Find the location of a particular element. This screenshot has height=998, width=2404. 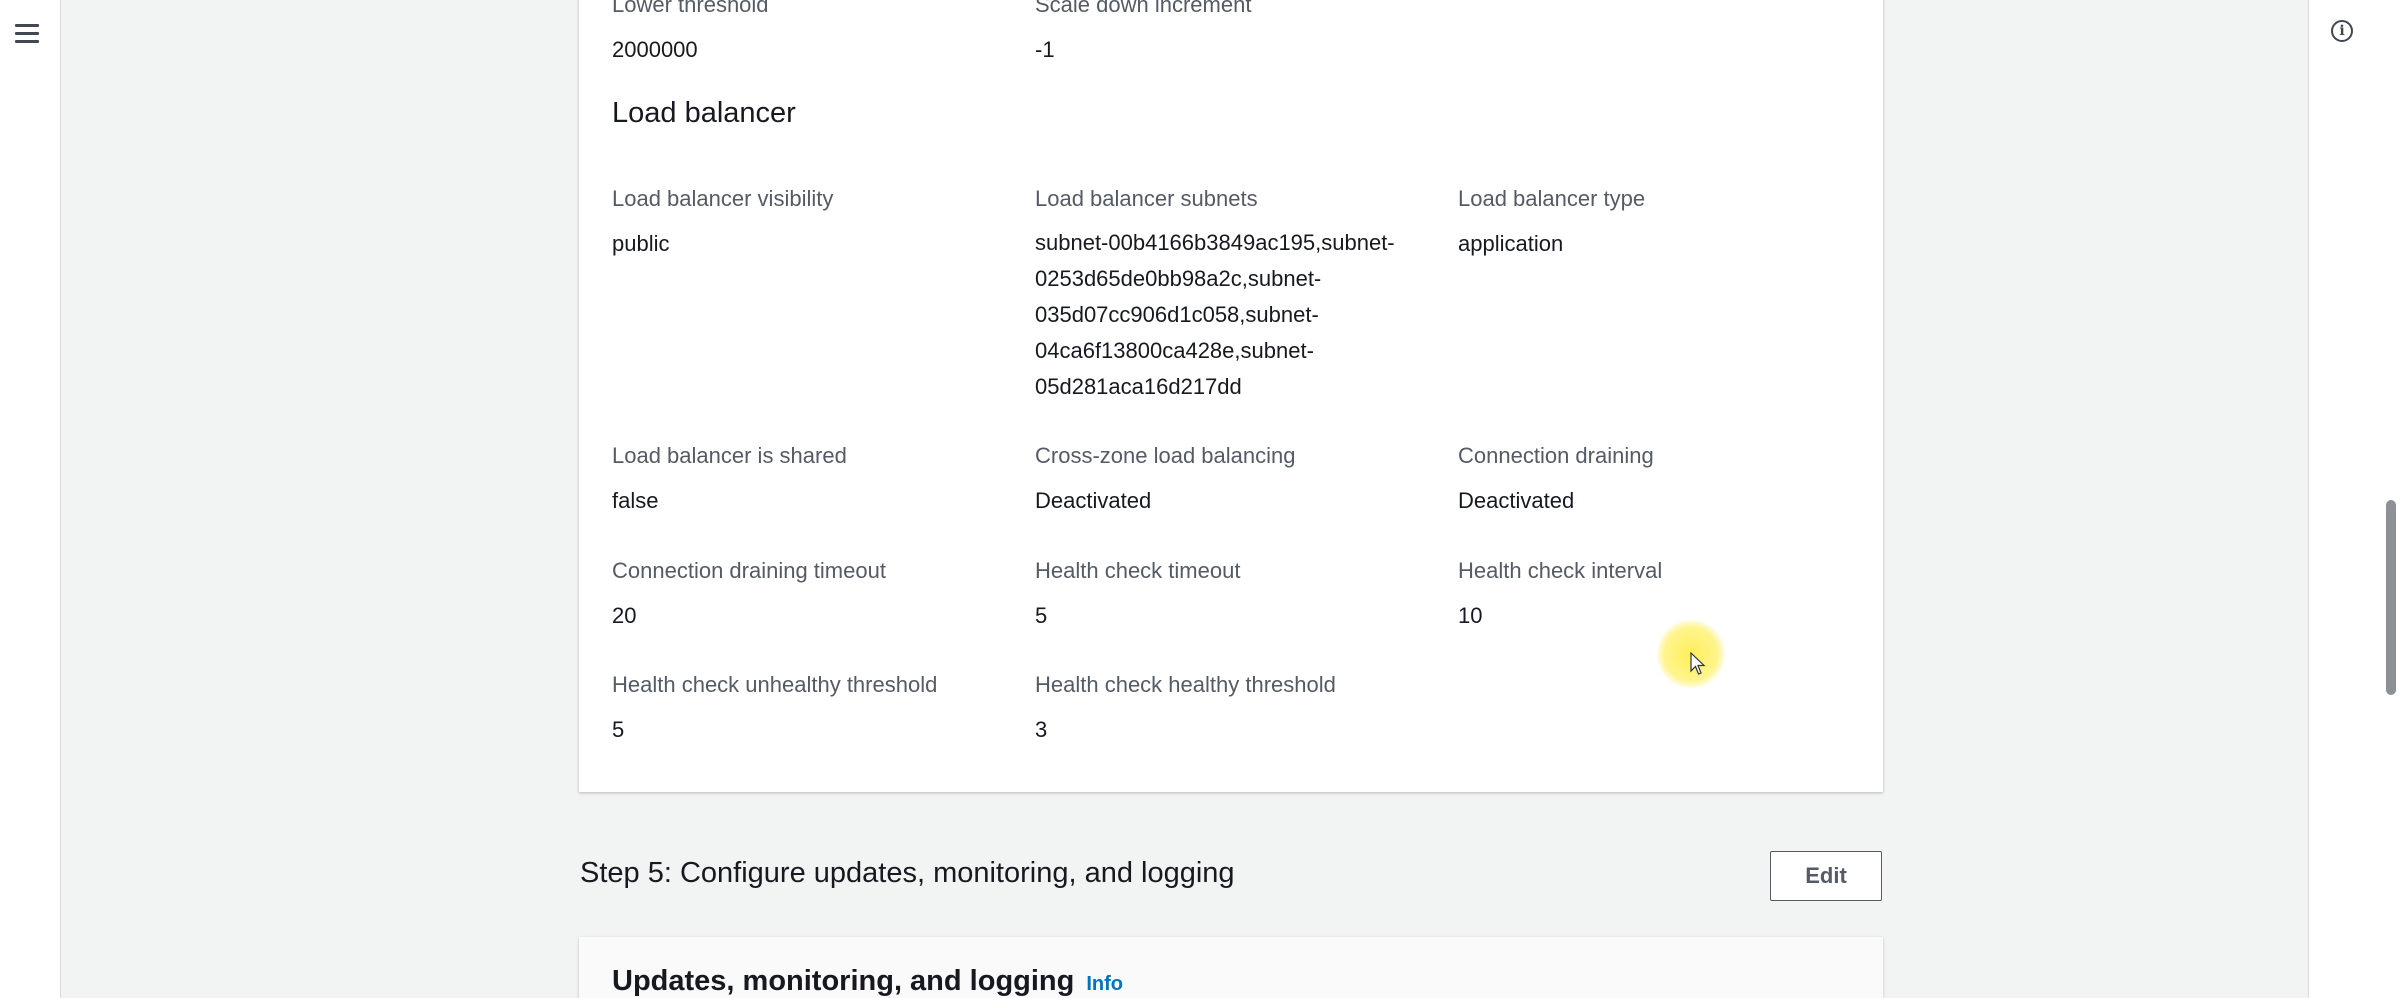

edit-step-5-button: Edit is located at coordinates (1826, 876).